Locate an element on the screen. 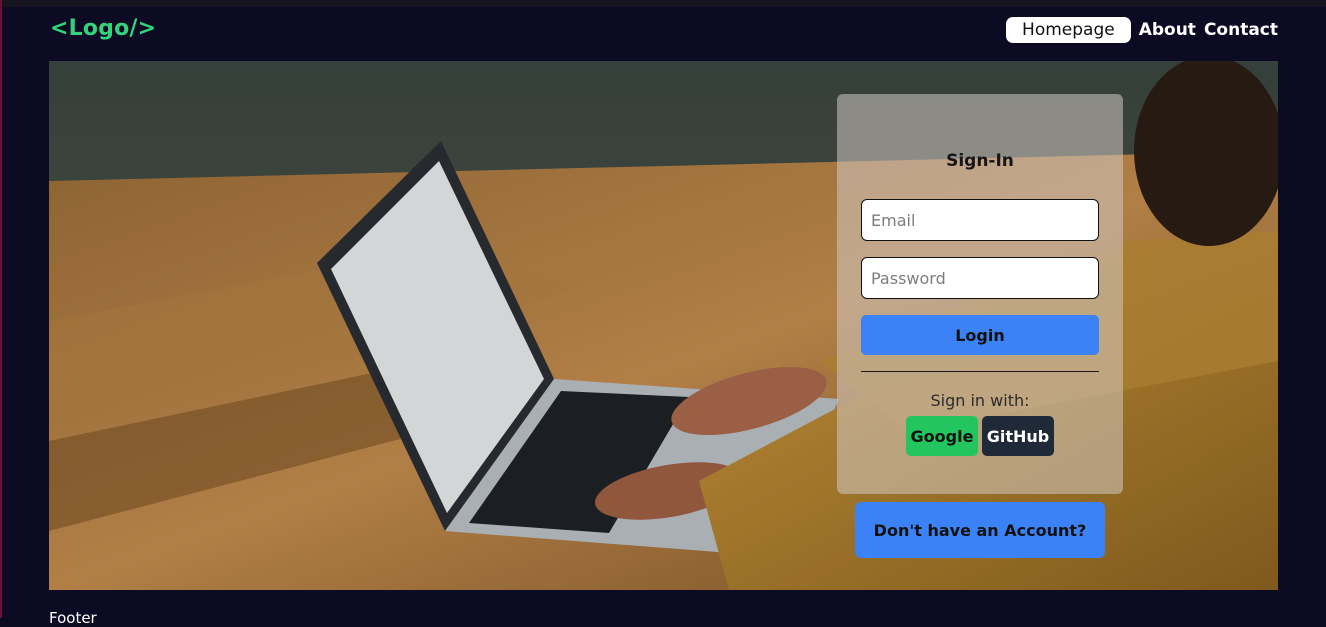 The width and height of the screenshot is (1326, 627). main-nav: Homepage About Contact is located at coordinates (1142, 30).